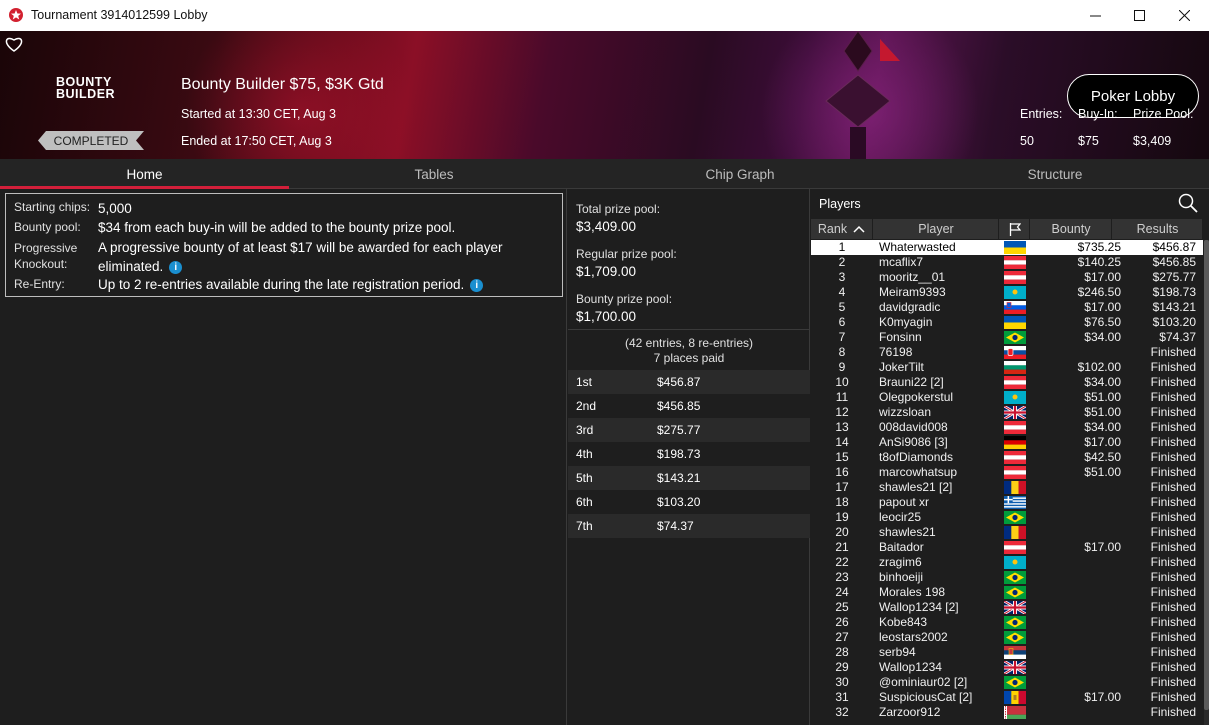 The image size is (1209, 725). I want to click on player-name-cell: @ominiaur02 [2], so click(923, 682).